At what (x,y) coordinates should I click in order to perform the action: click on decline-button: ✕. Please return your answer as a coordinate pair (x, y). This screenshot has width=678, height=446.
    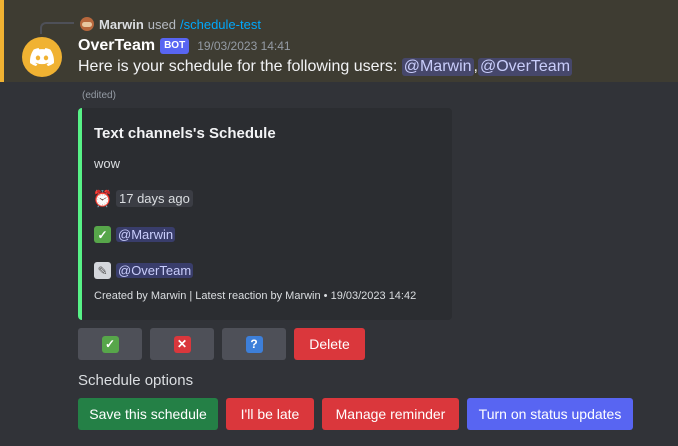
    Looking at the image, I should click on (182, 344).